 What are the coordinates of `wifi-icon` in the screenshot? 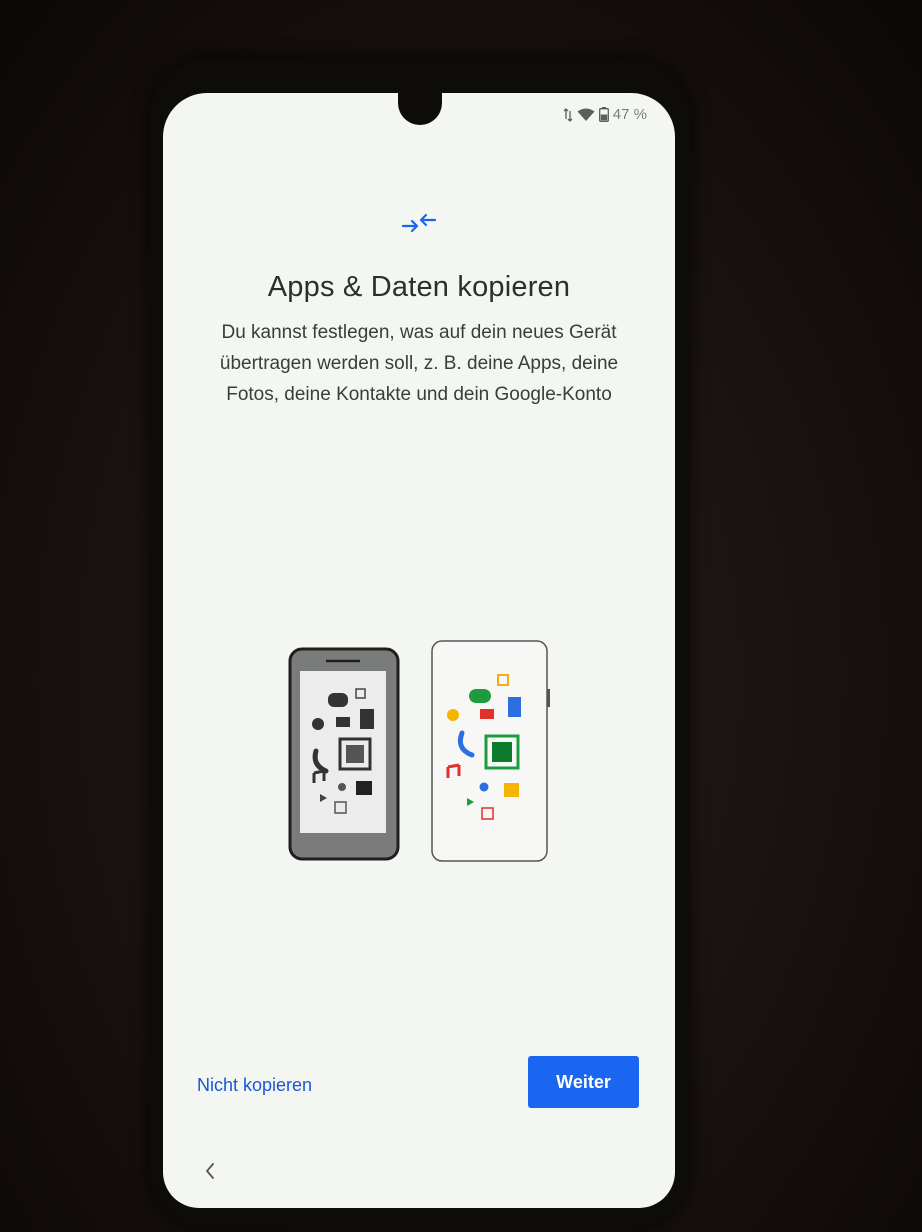 It's located at (586, 114).